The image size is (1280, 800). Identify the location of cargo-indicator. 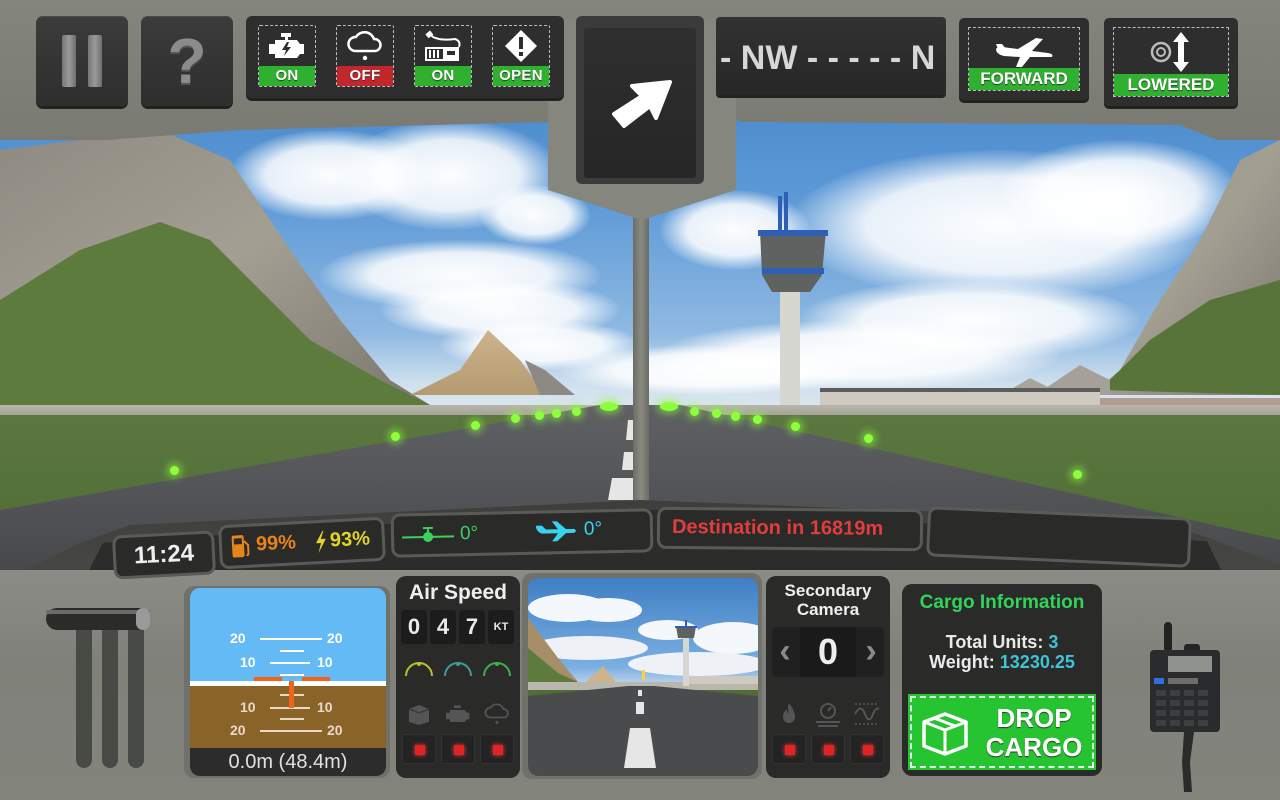
(419, 749).